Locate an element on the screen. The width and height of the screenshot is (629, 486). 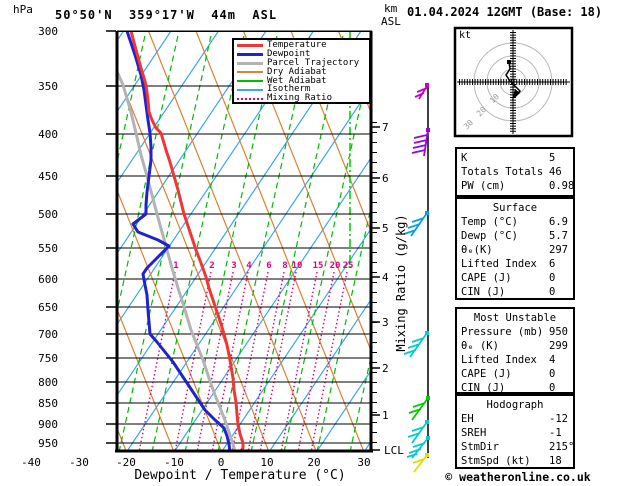
hodograph-panel is located at coordinates (513, 82).